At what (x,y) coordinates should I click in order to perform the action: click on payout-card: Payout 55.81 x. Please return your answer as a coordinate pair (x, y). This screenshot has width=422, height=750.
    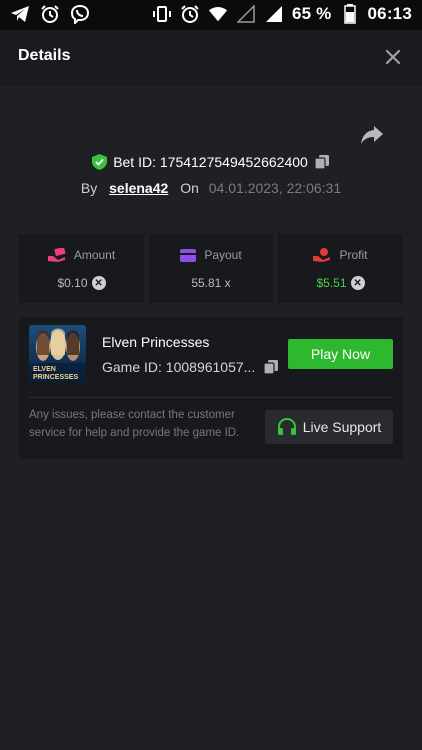
    Looking at the image, I should click on (211, 268).